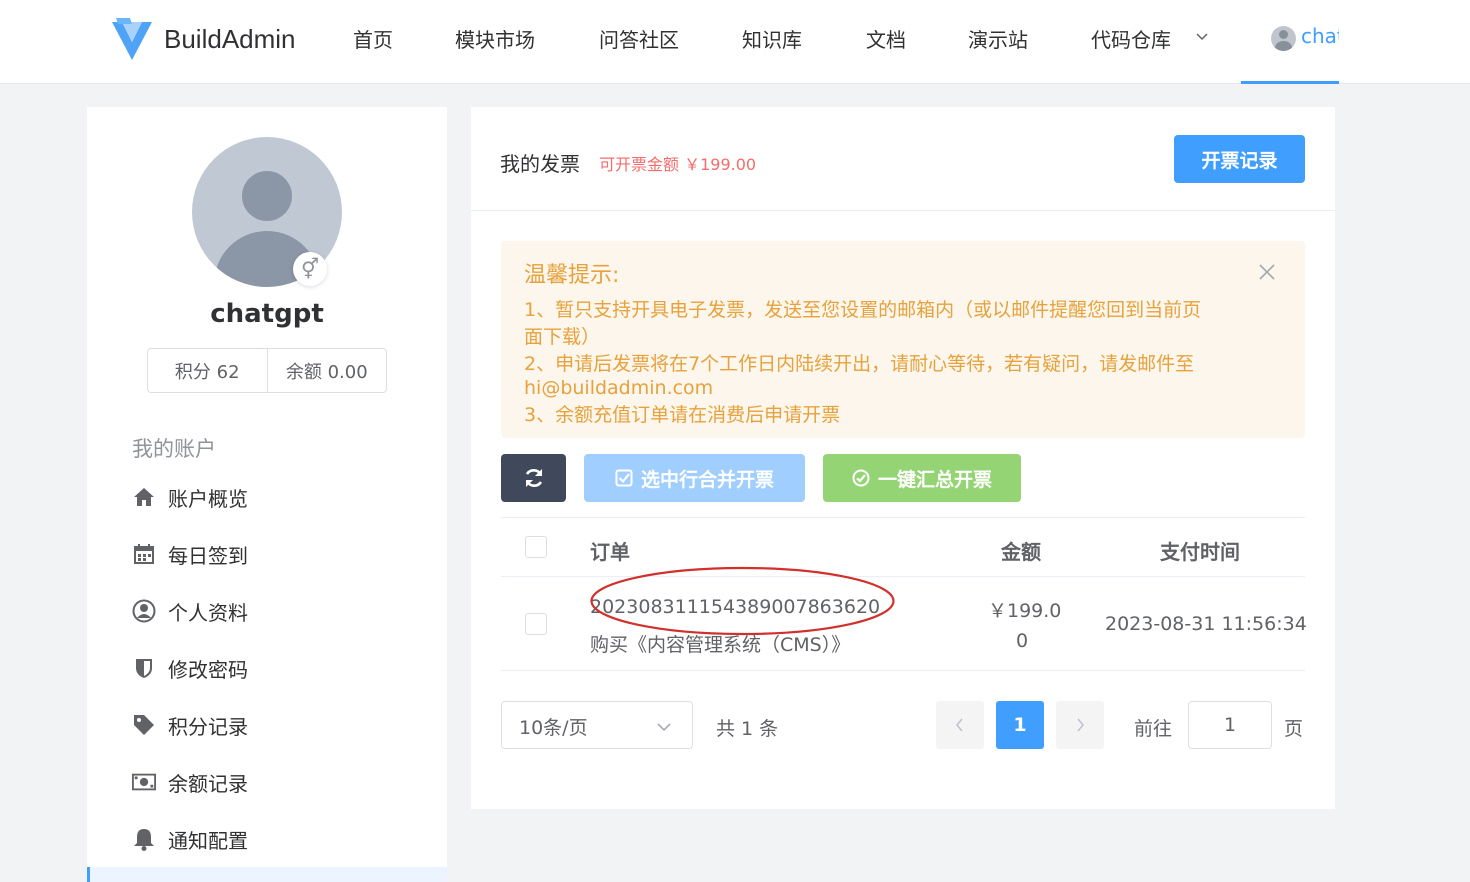 Image resolution: width=1470 pixels, height=882 pixels. What do you see at coordinates (174, 449) in the screenshot?
I see `menu-section-title: 我的账户` at bounding box center [174, 449].